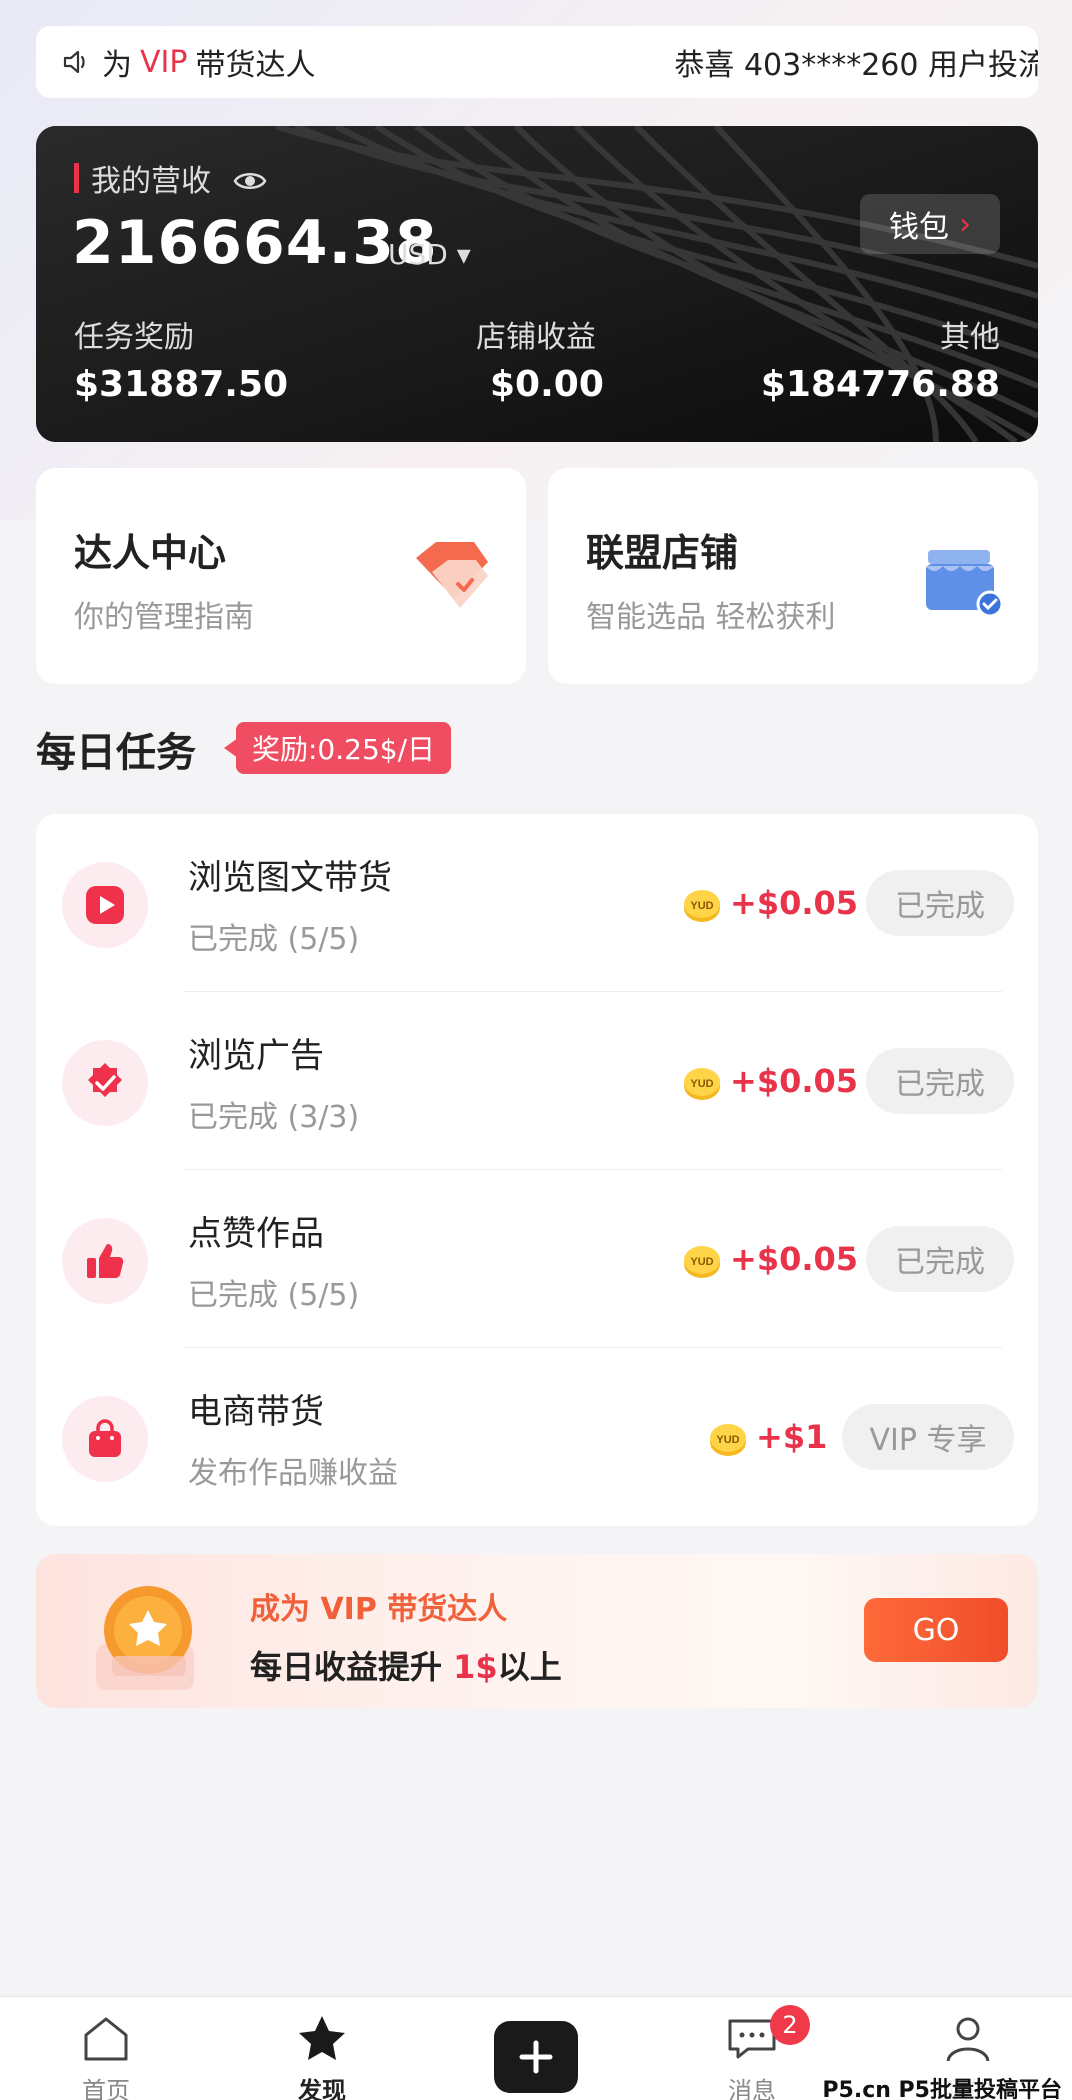 The width and height of the screenshot is (1072, 2100). What do you see at coordinates (968, 2039) in the screenshot?
I see `profile-icon` at bounding box center [968, 2039].